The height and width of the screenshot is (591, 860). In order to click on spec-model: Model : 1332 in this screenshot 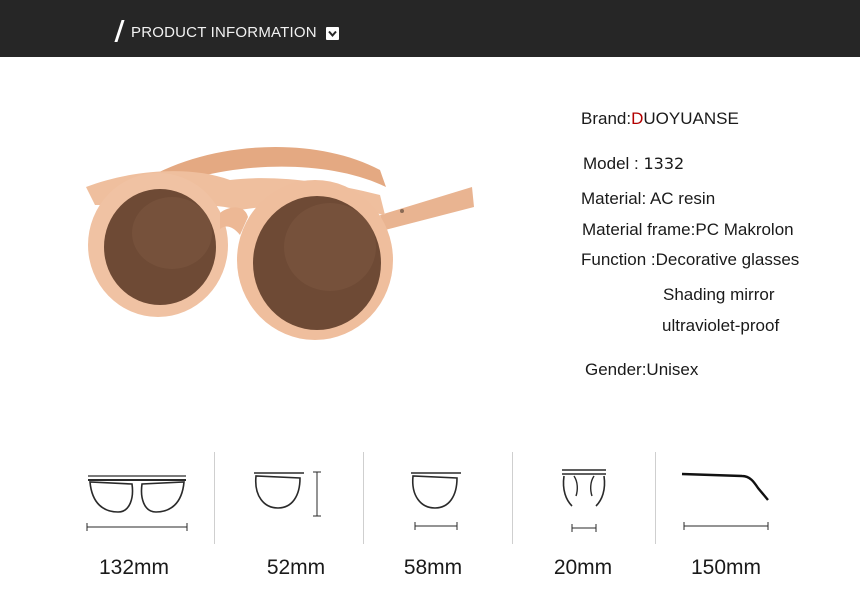, I will do `click(634, 163)`.